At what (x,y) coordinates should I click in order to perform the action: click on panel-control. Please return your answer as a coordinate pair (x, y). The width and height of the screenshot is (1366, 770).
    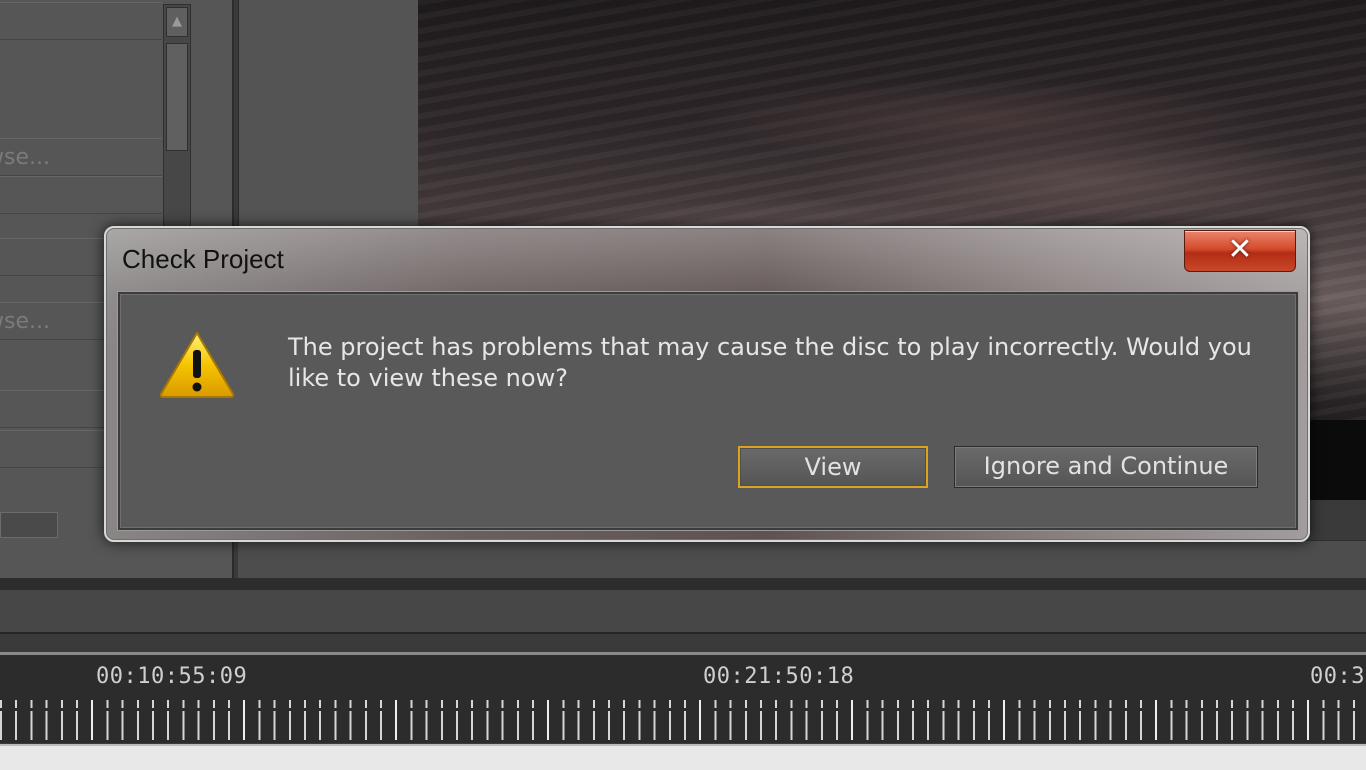
    Looking at the image, I should click on (29, 525).